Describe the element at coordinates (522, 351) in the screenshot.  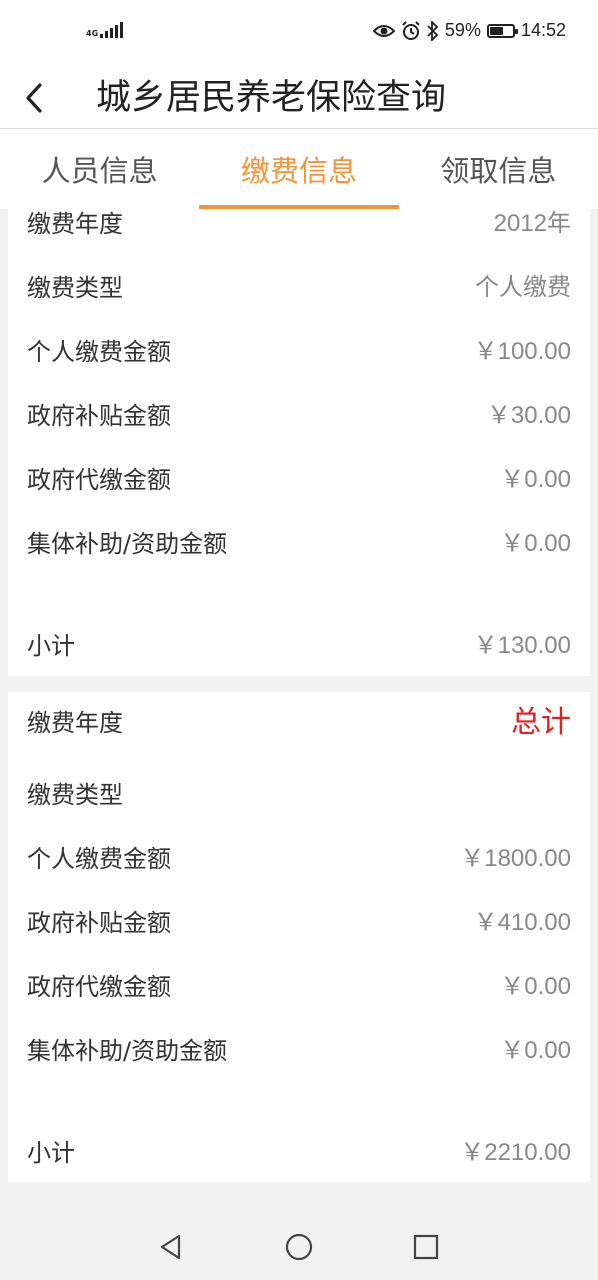
I see `value-personal-amount: ￥100.00` at that location.